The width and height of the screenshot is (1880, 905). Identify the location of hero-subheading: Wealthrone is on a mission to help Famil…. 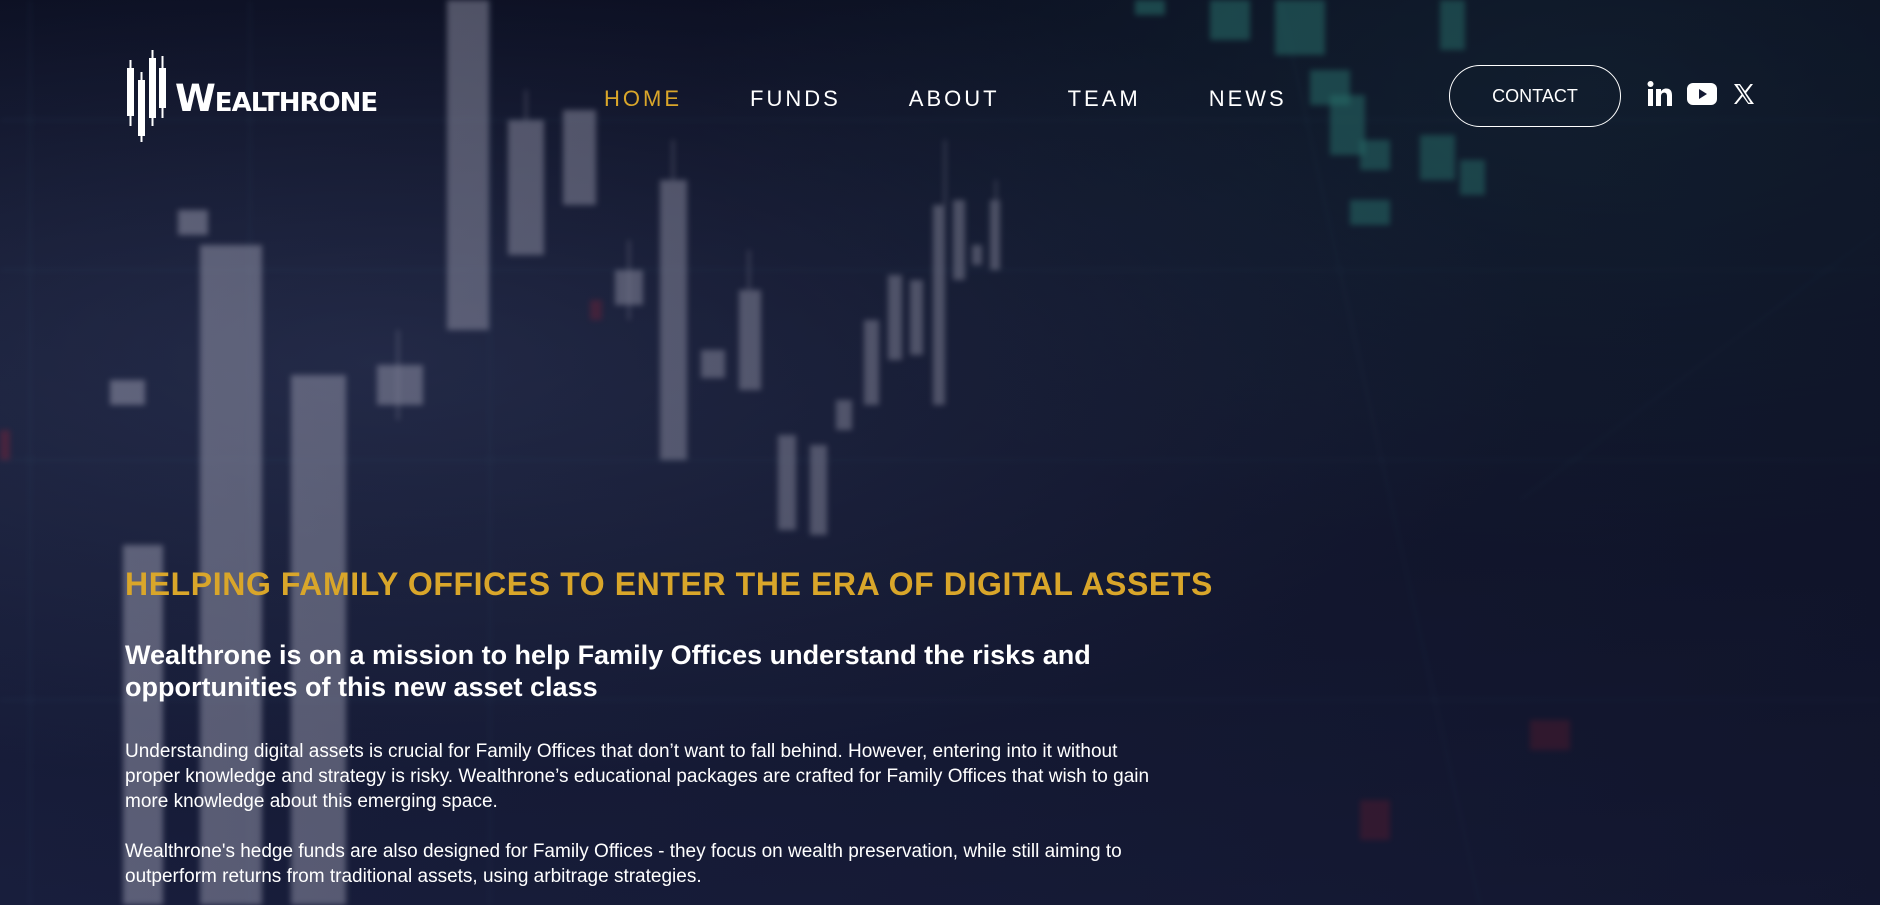
(608, 671).